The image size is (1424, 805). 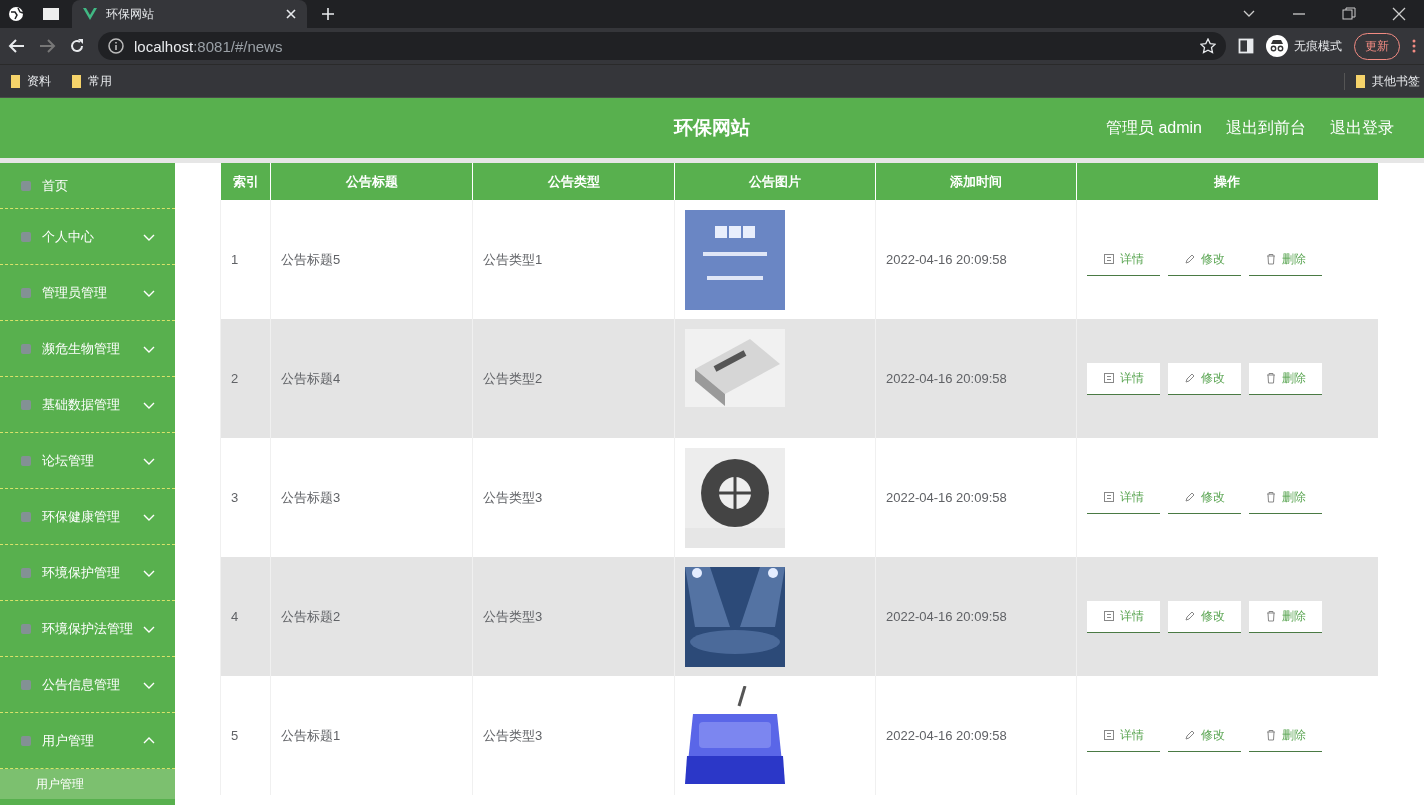 I want to click on table-cell: 5, so click(x=245, y=735).